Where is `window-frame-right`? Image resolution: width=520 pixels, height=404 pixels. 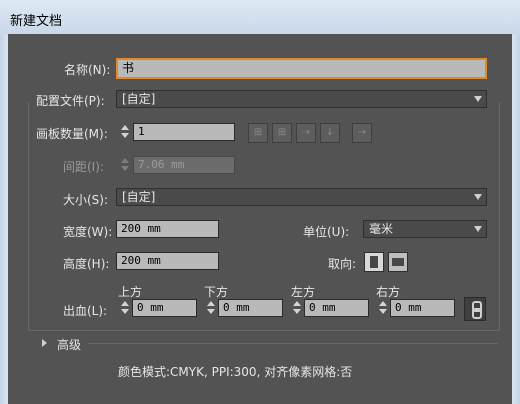
window-frame-right is located at coordinates (516, 219).